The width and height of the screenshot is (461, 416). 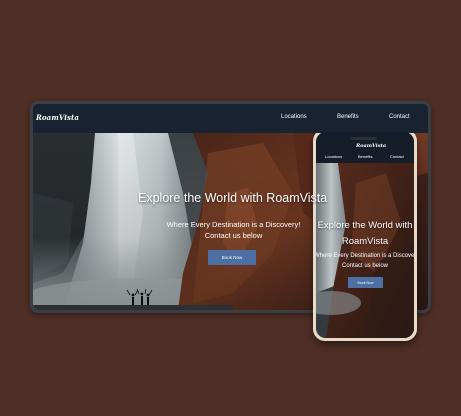 I want to click on desktop-subtitle-line1: Where Every Destination is a Discovery!, so click(x=233, y=224).